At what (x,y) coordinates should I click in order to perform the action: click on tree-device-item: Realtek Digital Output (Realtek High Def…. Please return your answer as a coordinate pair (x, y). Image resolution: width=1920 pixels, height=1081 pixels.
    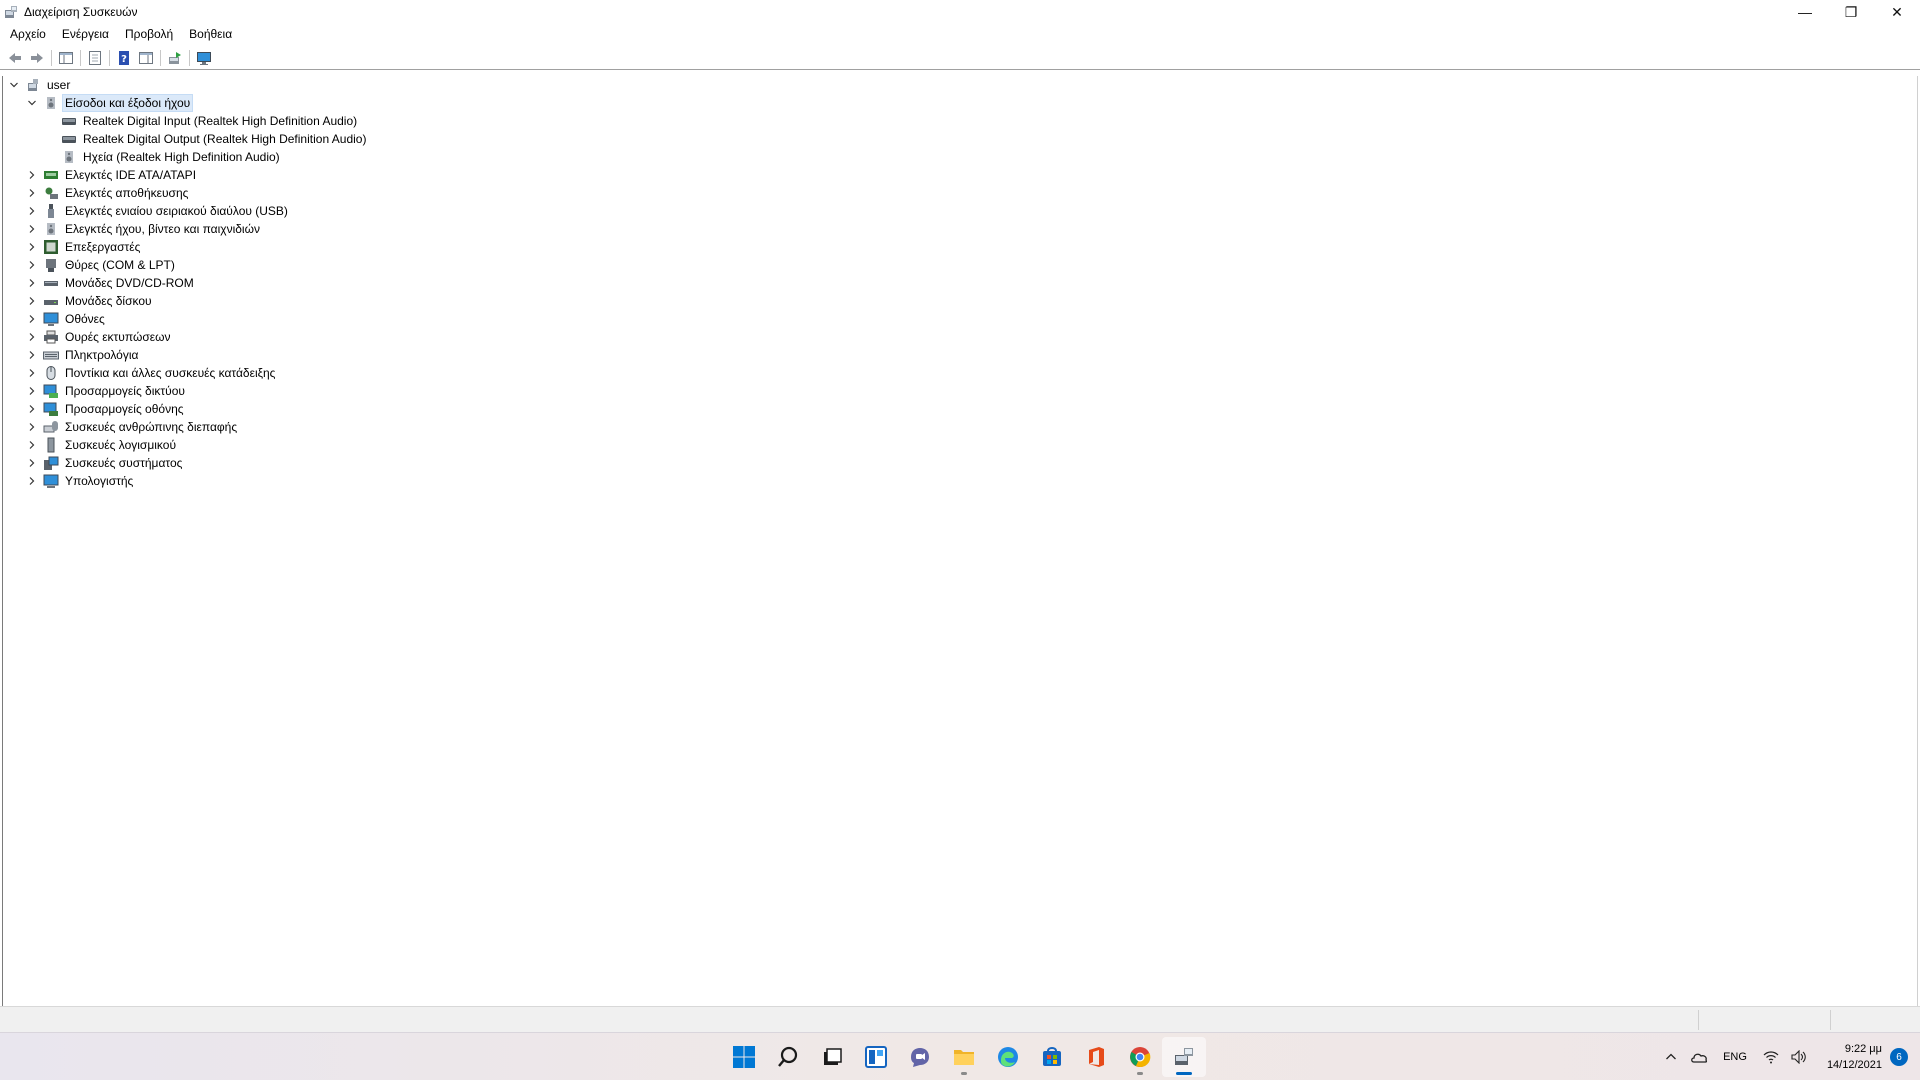
    Looking at the image, I should click on (214, 139).